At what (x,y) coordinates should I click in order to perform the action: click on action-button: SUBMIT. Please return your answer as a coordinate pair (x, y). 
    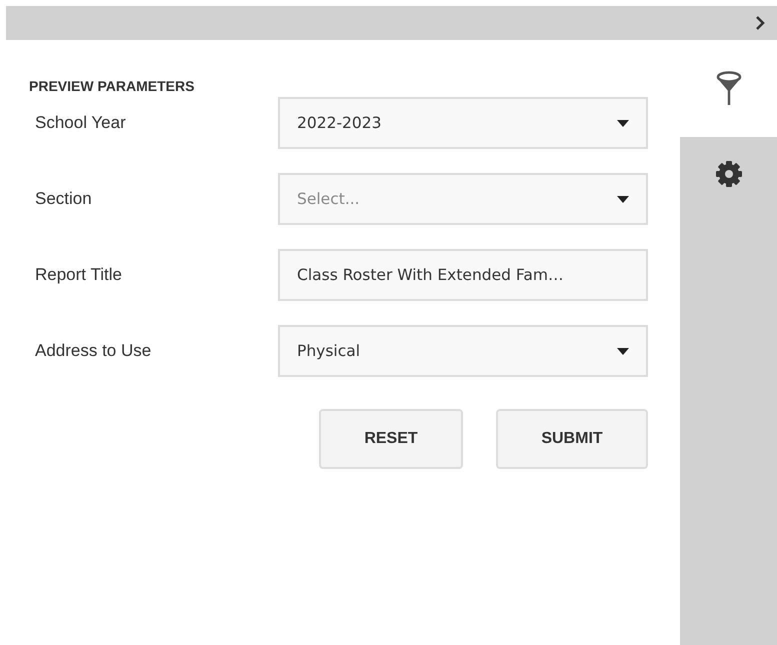
    Looking at the image, I should click on (572, 439).